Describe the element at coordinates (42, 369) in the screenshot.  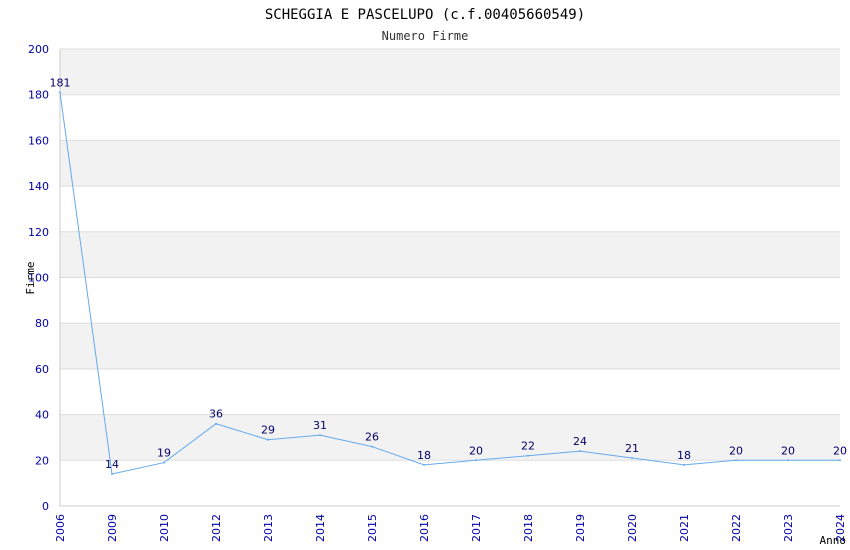
I see `y-tick-label: 60` at that location.